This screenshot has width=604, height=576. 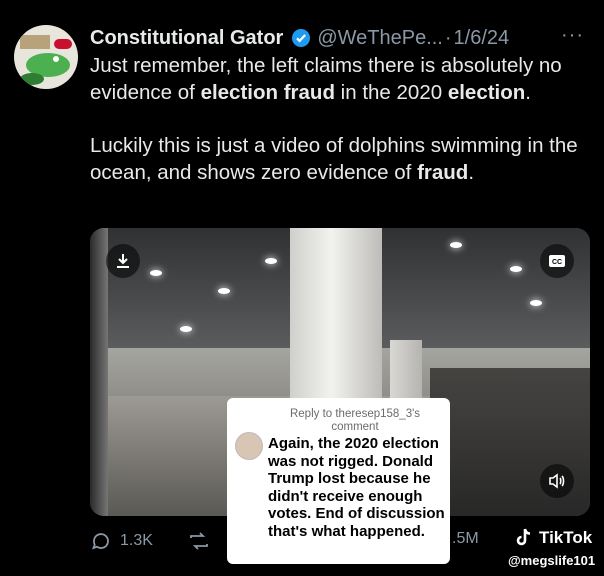 I want to click on tiktok-username: @megslife101, so click(x=552, y=560).